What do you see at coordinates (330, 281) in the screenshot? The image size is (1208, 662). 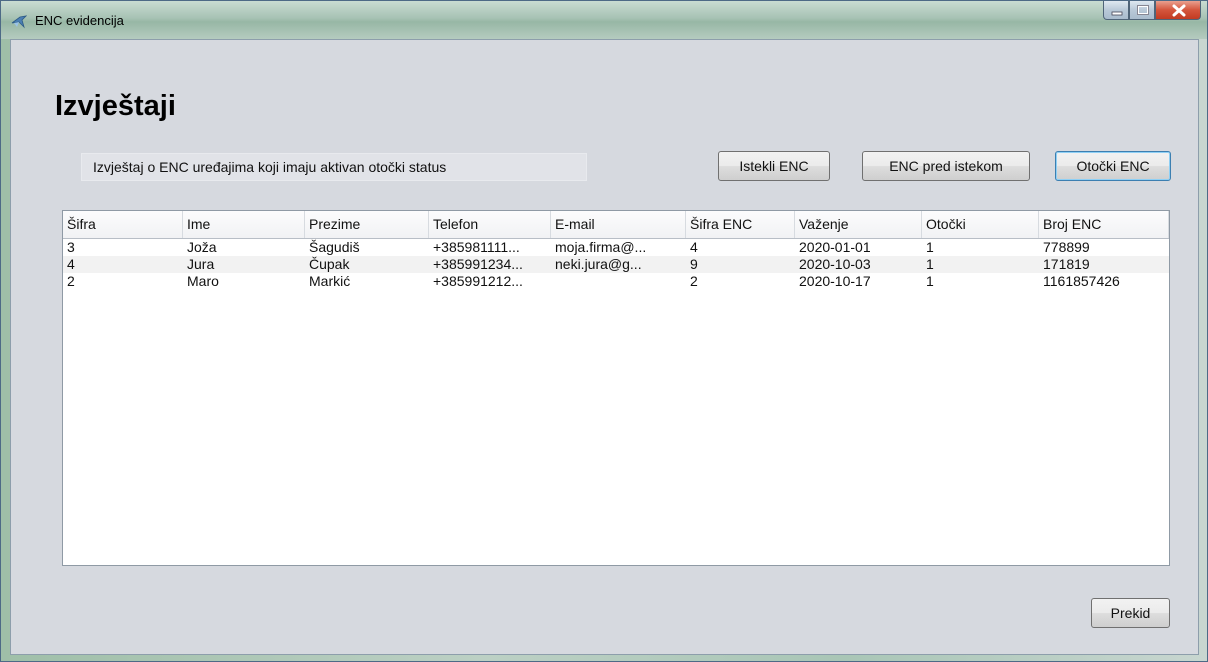 I see `table-cell: Markić` at bounding box center [330, 281].